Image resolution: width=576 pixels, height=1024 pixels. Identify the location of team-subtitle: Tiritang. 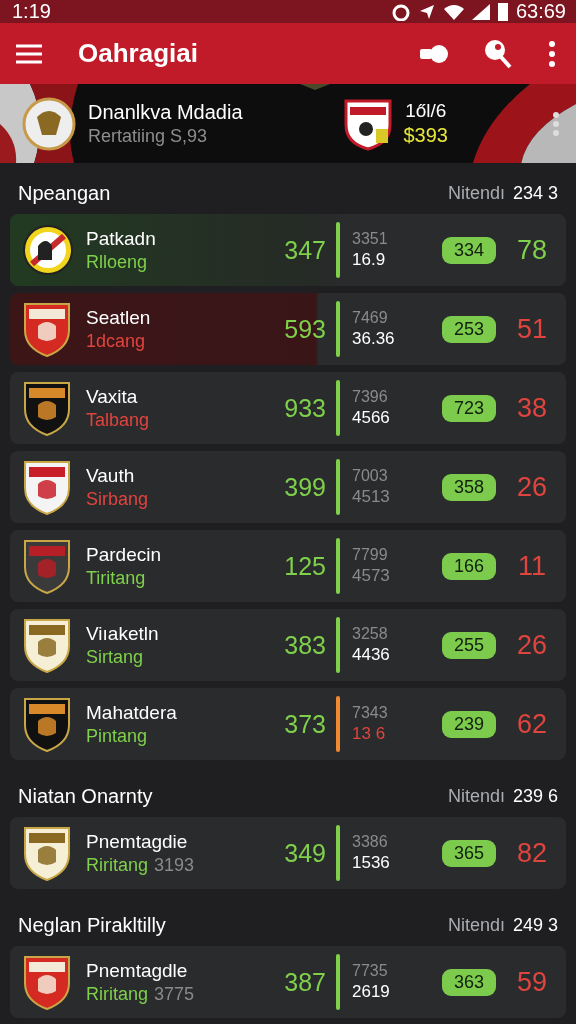
(116, 578).